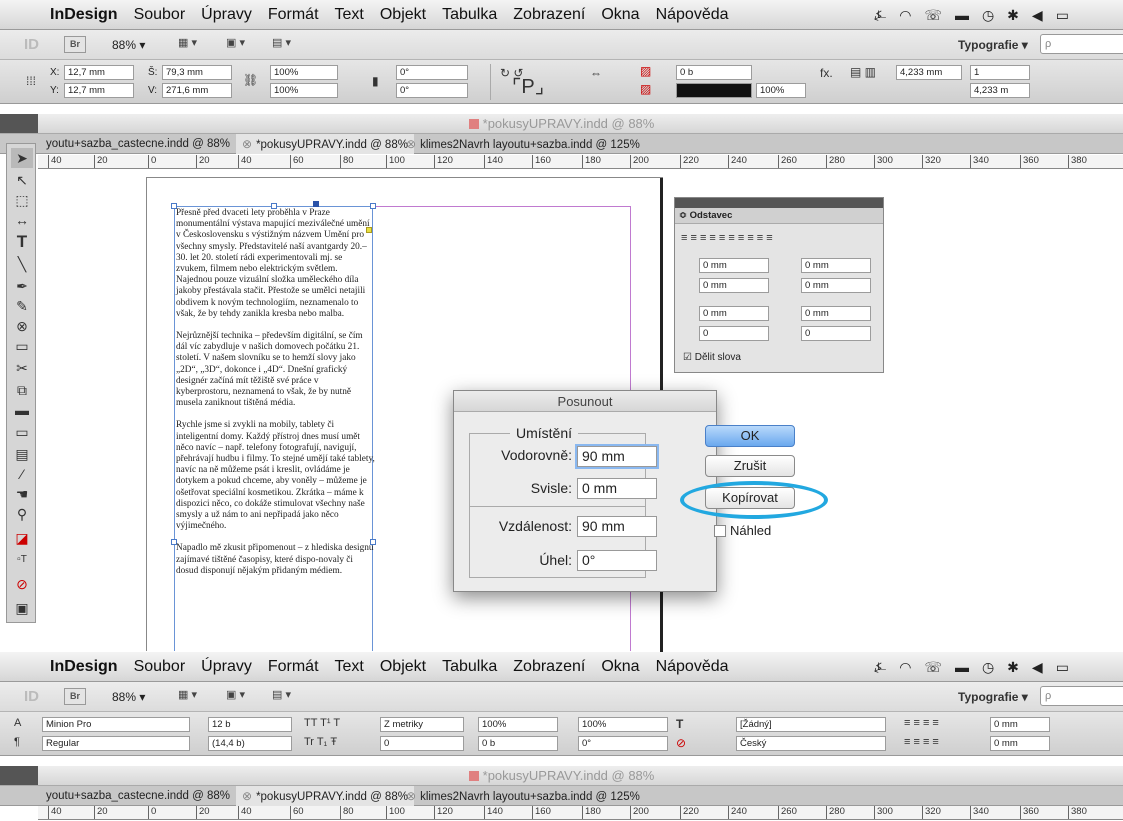  I want to click on volume-icon: ◀, so click(1037, 15).